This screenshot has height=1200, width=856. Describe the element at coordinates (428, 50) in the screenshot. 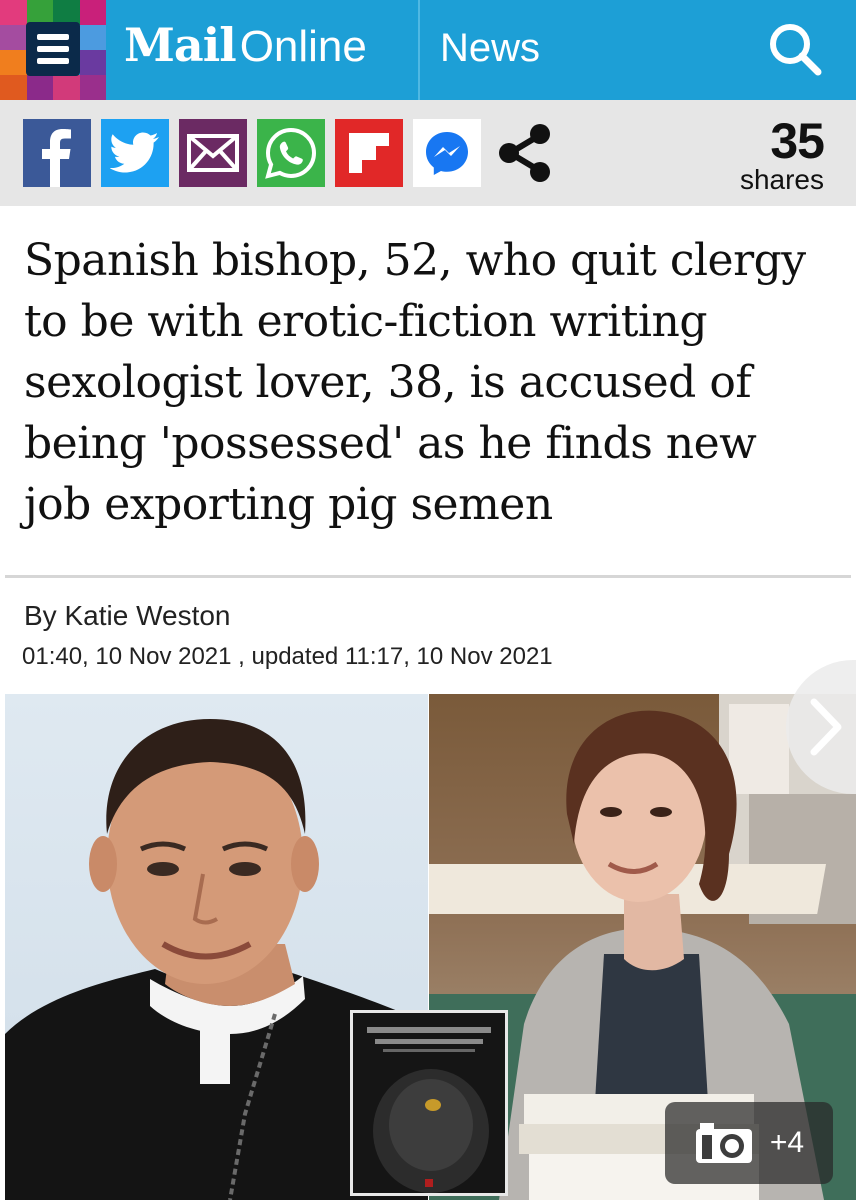

I see `site-header: Mail Online News` at that location.